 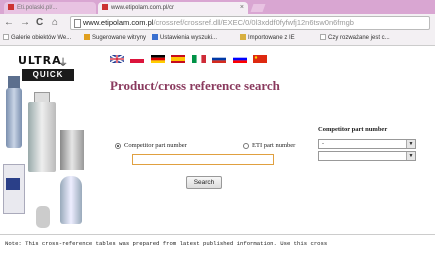 What do you see at coordinates (243, 37) in the screenshot?
I see `folder-icon` at bounding box center [243, 37].